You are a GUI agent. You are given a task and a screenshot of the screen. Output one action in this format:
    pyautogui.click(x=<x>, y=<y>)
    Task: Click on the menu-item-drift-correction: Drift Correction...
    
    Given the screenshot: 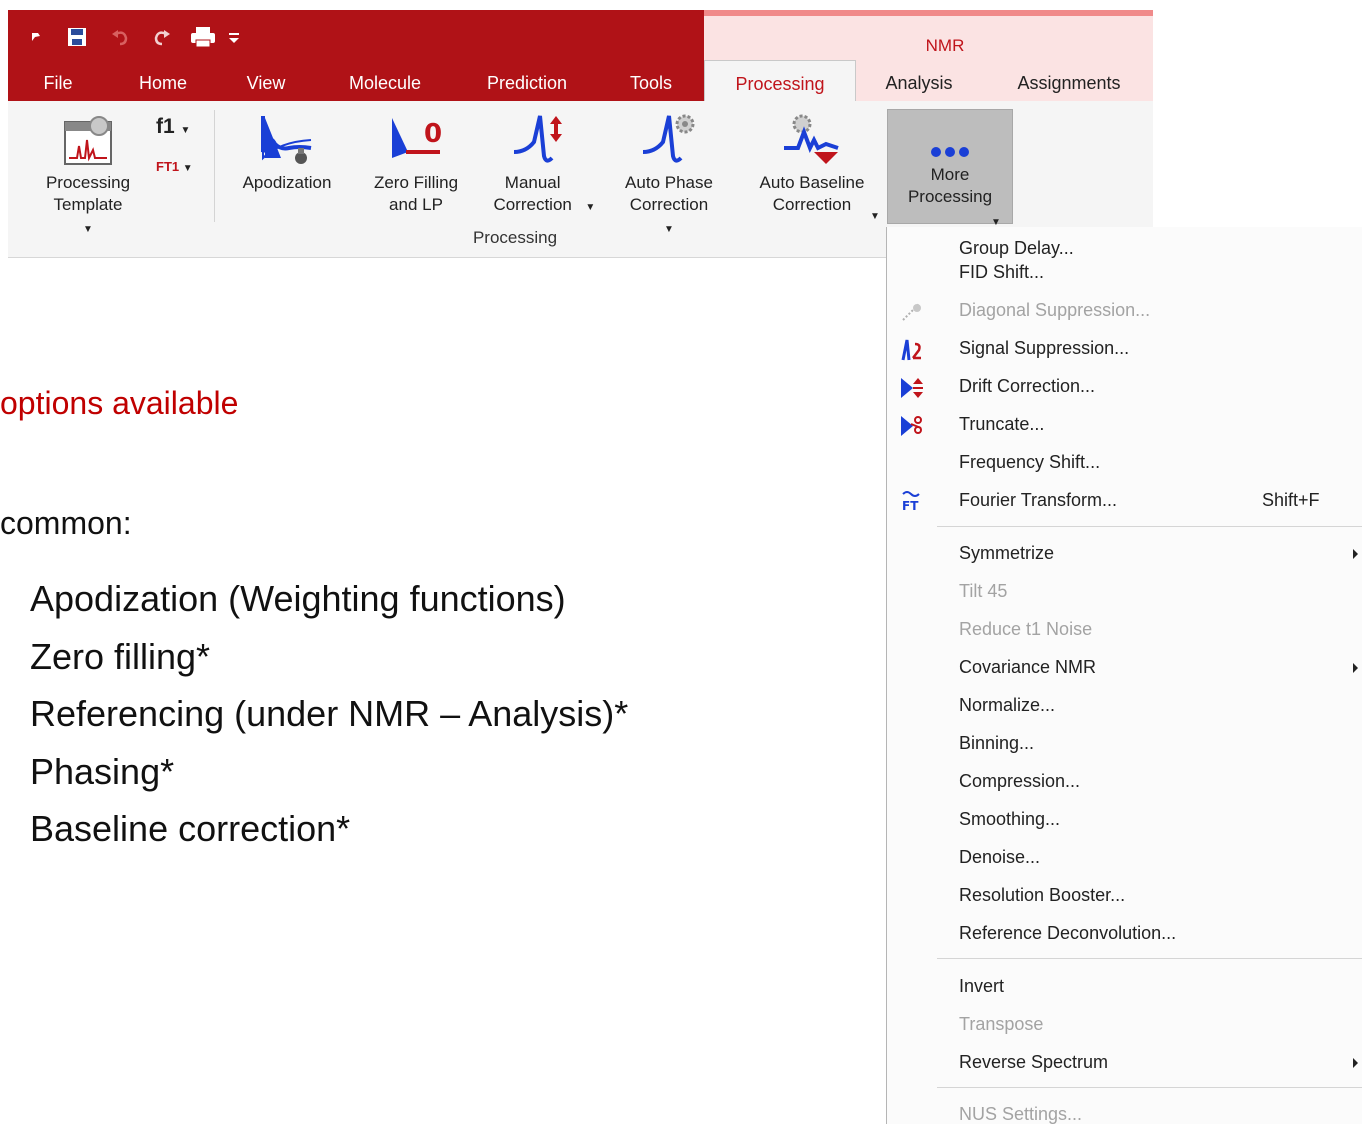 What is the action you would take?
    pyautogui.click(x=1027, y=386)
    